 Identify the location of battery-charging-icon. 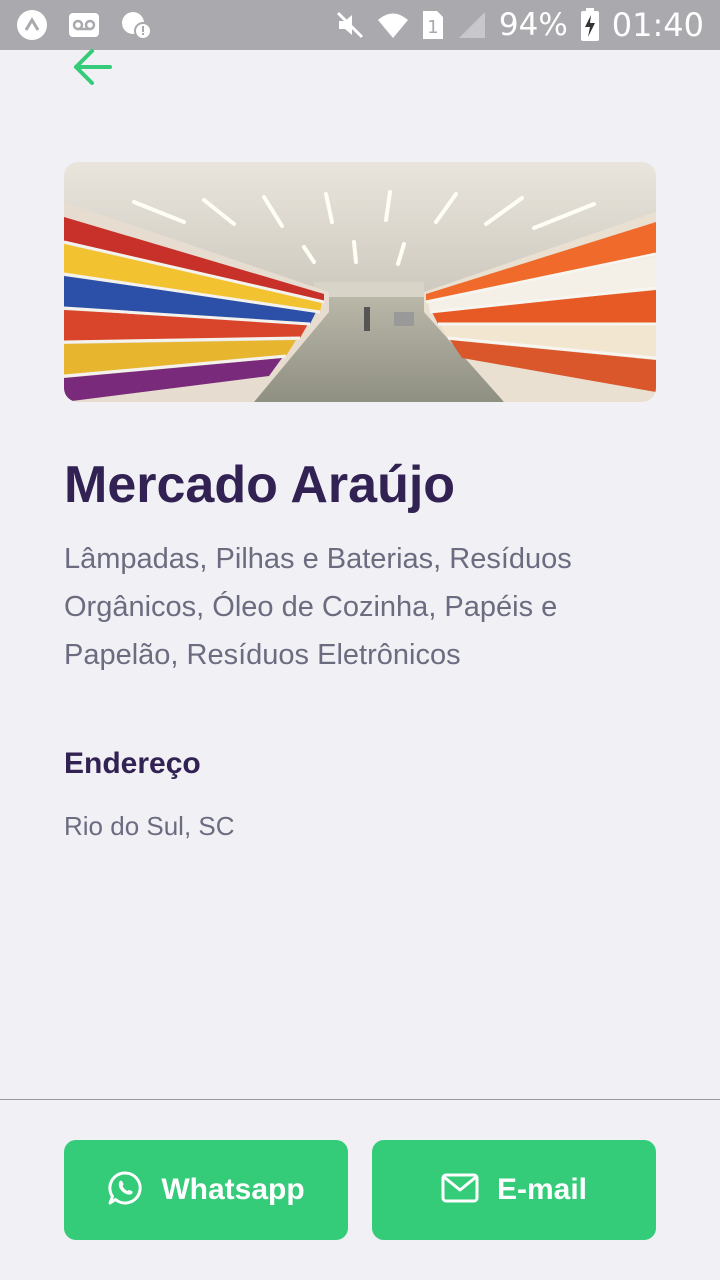
(590, 25).